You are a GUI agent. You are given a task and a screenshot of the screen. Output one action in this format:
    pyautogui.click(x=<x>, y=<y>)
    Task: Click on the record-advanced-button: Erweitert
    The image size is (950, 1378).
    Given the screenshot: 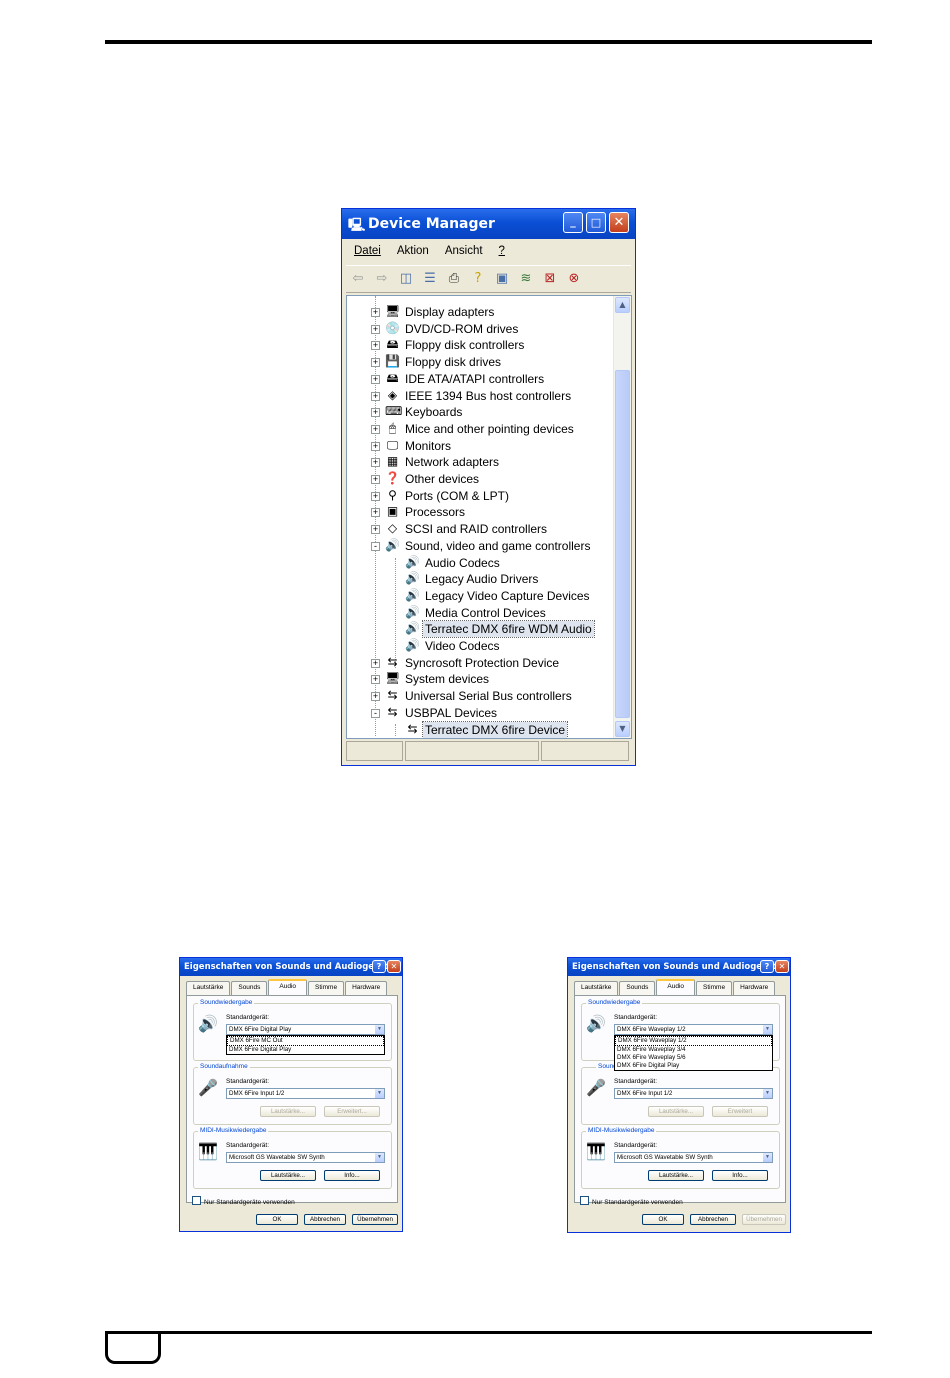 What is the action you would take?
    pyautogui.click(x=740, y=1111)
    